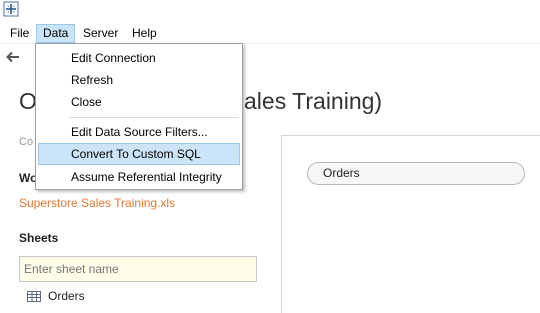 The image size is (540, 313). What do you see at coordinates (56, 33) in the screenshot?
I see `menu-data: Data` at bounding box center [56, 33].